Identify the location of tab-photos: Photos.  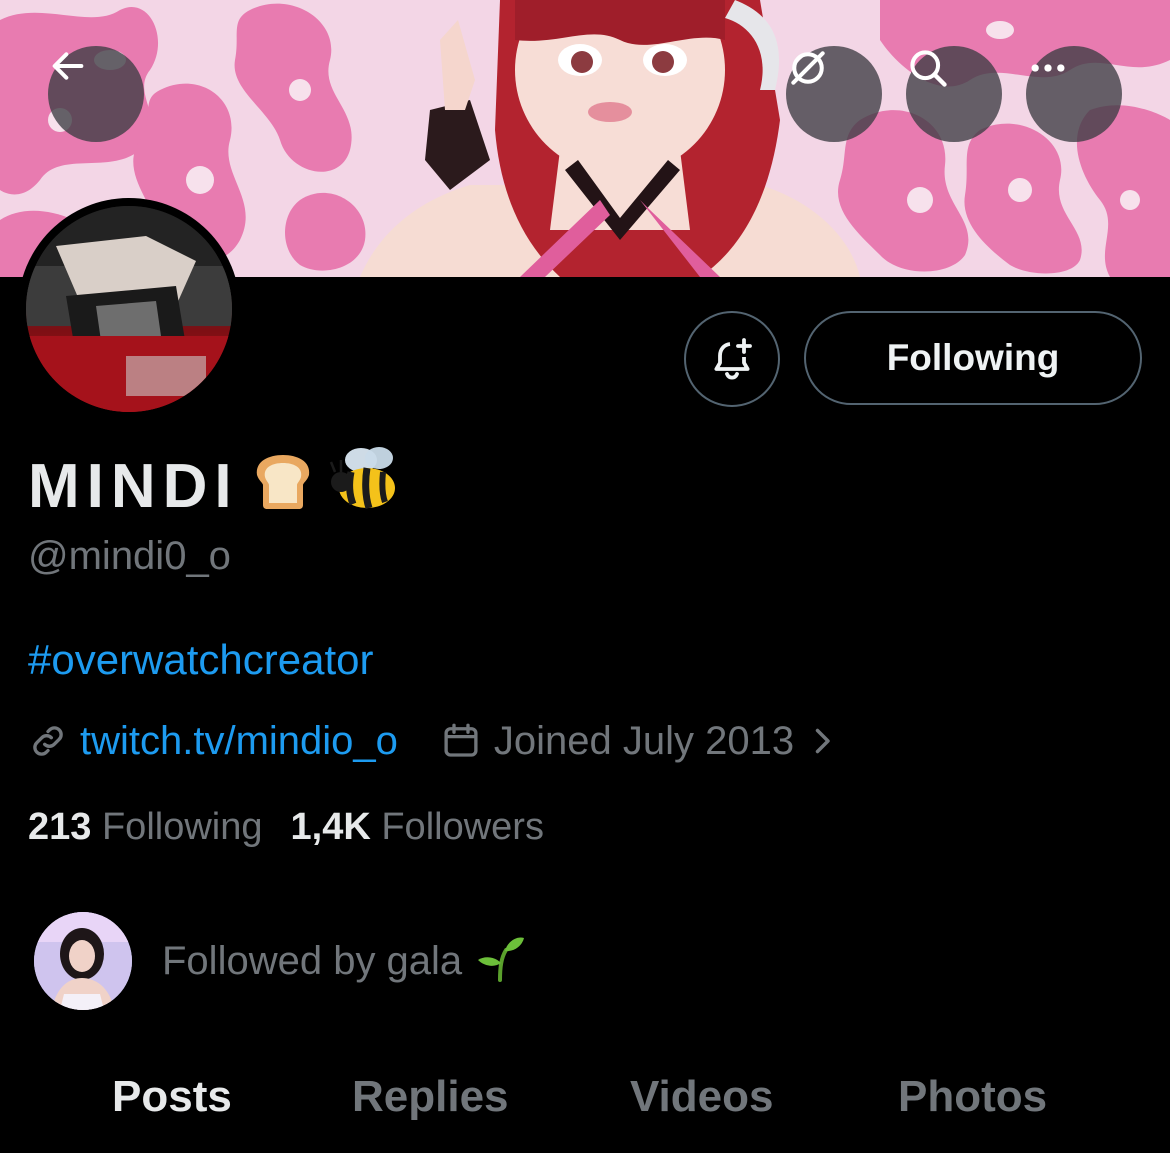
(972, 1097).